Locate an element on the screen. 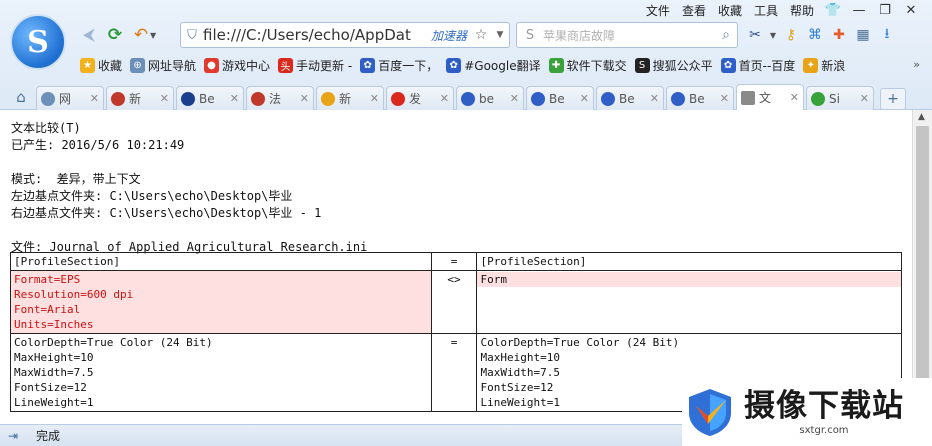  shield-icon: ⛉ is located at coordinates (192, 35).